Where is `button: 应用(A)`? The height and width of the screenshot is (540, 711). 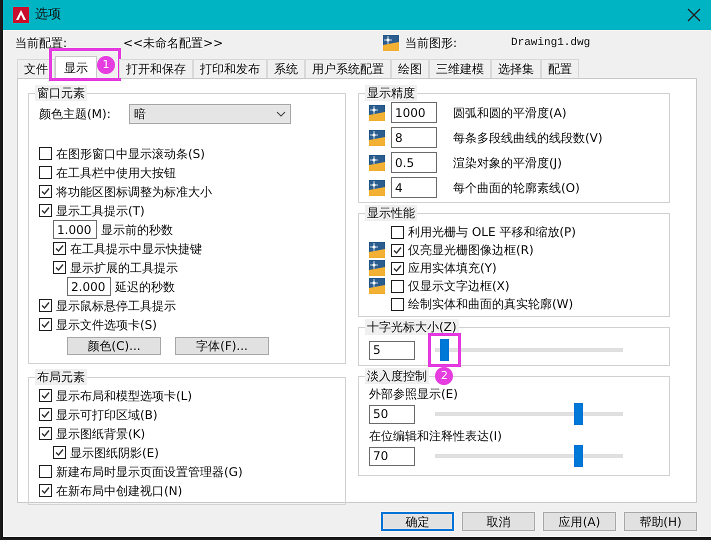 button: 应用(A) is located at coordinates (579, 521).